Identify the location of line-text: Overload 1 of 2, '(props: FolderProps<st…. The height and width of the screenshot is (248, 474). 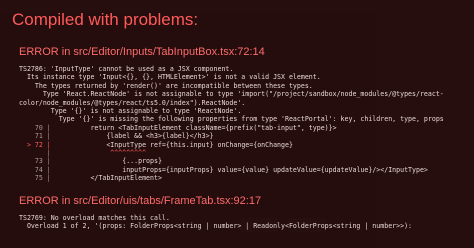
(216, 226).